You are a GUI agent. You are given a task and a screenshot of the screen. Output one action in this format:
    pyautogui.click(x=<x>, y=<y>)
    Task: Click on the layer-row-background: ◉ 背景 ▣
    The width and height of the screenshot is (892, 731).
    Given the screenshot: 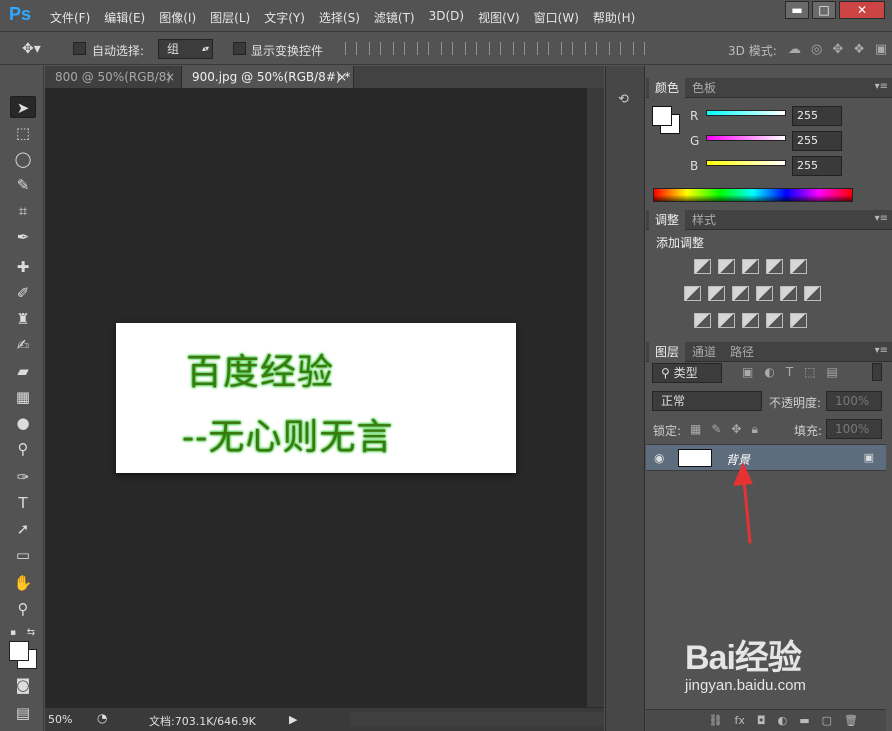 What is the action you would take?
    pyautogui.click(x=766, y=457)
    